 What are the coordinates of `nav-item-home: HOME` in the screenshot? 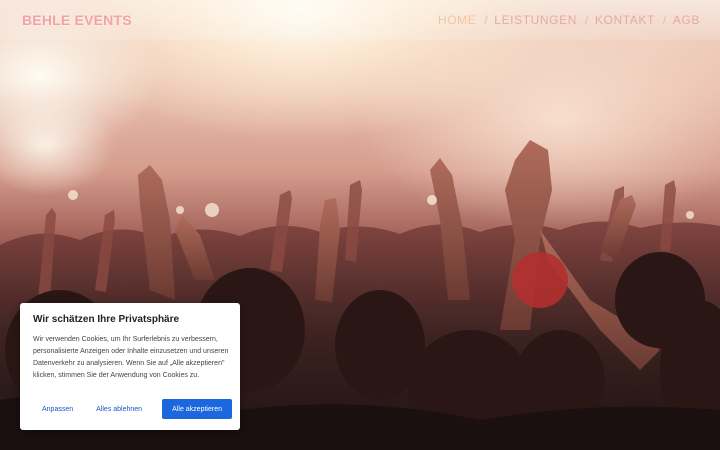 It's located at (457, 20).